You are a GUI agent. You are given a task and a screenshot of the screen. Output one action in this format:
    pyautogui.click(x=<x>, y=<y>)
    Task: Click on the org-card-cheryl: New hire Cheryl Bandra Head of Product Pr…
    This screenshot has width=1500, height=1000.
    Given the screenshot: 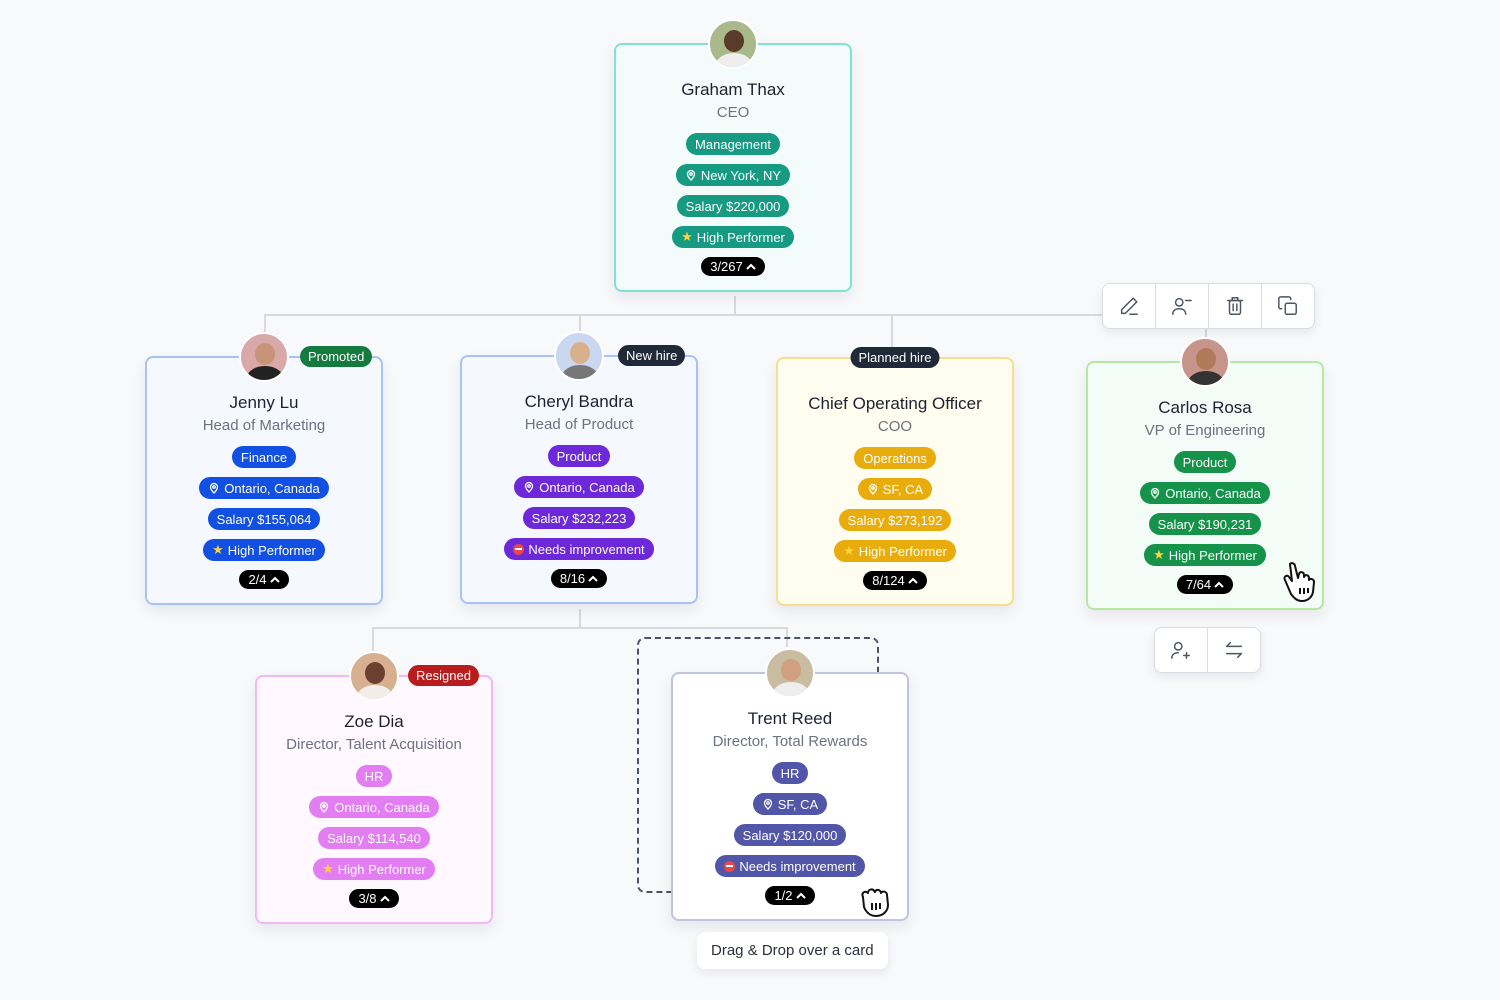 What is the action you would take?
    pyautogui.click(x=579, y=467)
    